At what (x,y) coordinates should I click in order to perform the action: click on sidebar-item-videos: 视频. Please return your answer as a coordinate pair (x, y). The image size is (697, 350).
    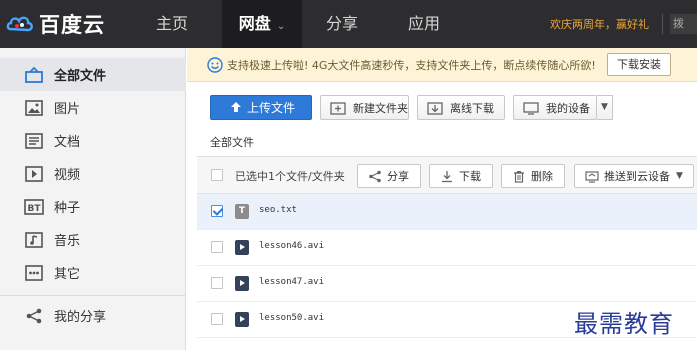
    Looking at the image, I should click on (93, 173).